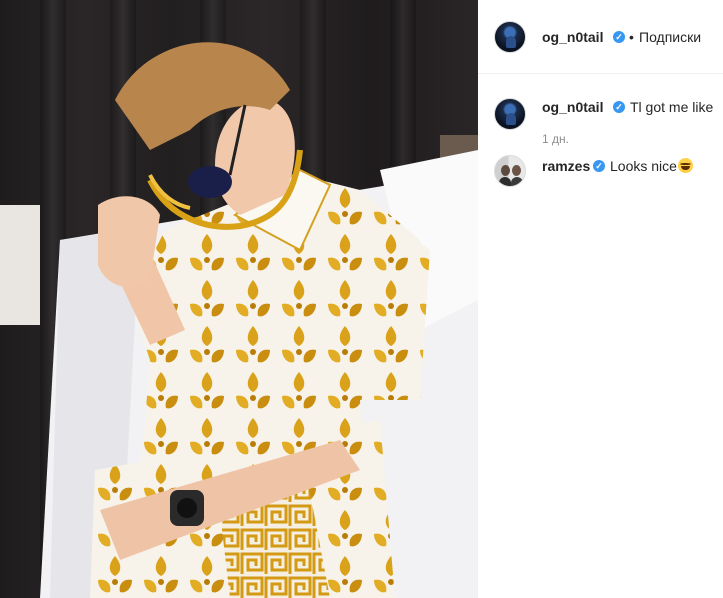  Describe the element at coordinates (670, 37) in the screenshot. I see `following-button: Подписки` at that location.